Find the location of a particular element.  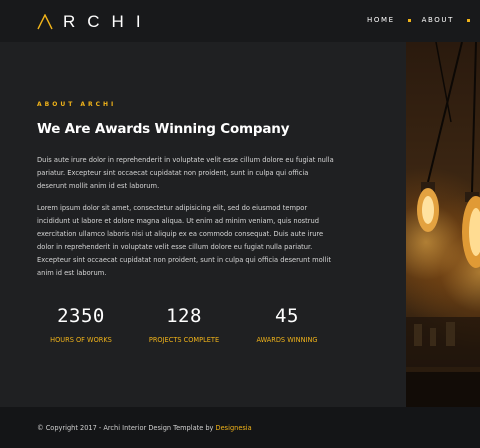

stat-label: AWARDS WINNING is located at coordinates (287, 340).